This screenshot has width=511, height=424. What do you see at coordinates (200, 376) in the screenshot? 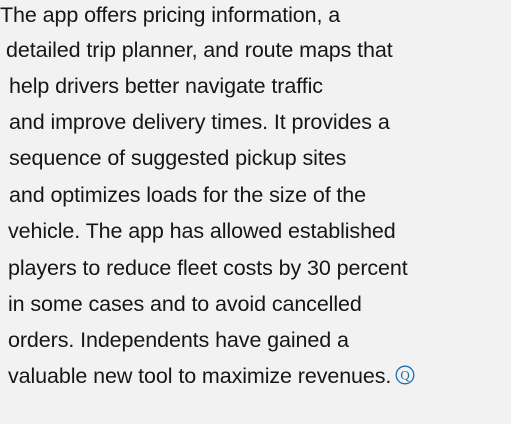
I see `article-line-11-text: valuable new tool to maximize revenues.` at bounding box center [200, 376].